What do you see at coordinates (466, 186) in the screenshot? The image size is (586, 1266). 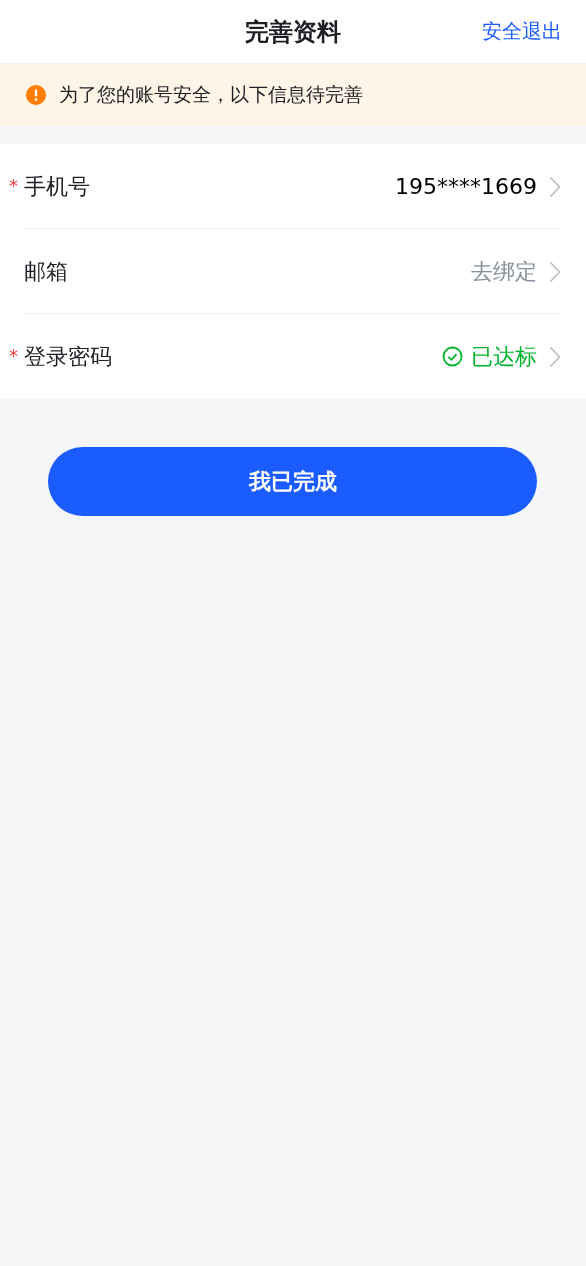 I see `row-value: 195****1669` at bounding box center [466, 186].